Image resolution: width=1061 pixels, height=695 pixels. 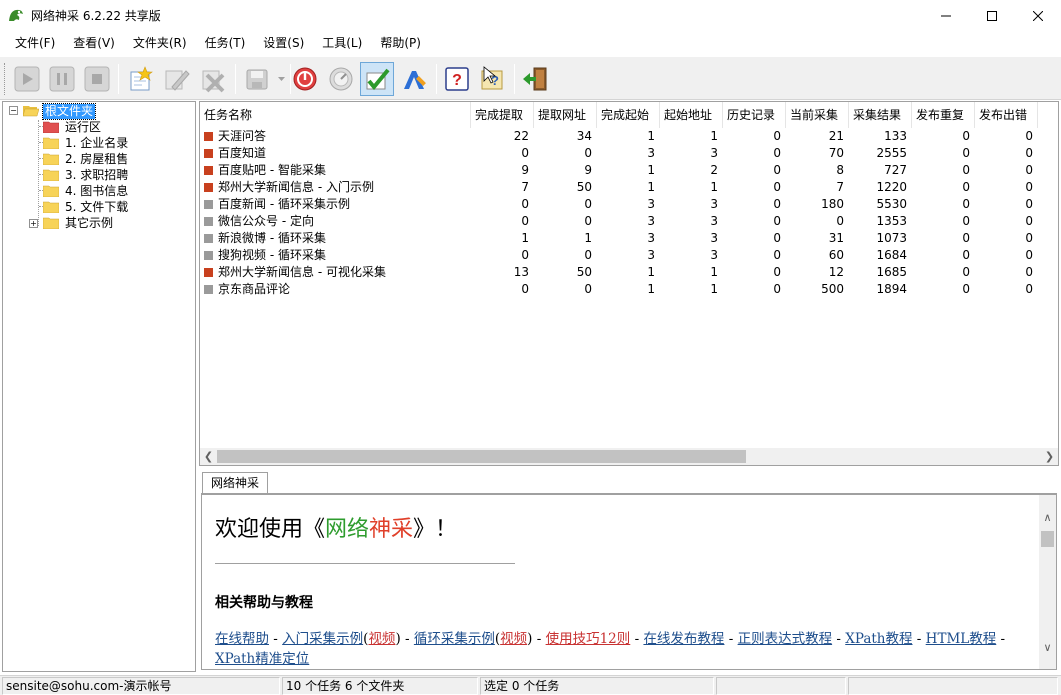 What do you see at coordinates (619, 221) in the screenshot?
I see `table-row: 微信公众号 - 定向 0 0 3 3 0 0 1353 0 0` at bounding box center [619, 221].